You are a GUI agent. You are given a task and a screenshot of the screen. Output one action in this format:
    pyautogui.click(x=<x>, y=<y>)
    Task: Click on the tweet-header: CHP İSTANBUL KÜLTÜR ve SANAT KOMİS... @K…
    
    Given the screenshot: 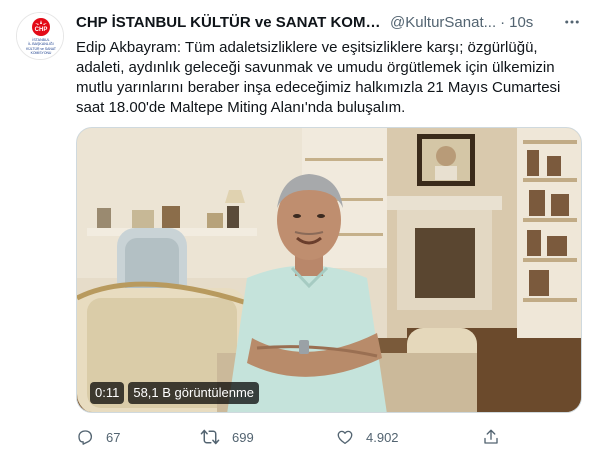 What is the action you would take?
    pyautogui.click(x=326, y=23)
    